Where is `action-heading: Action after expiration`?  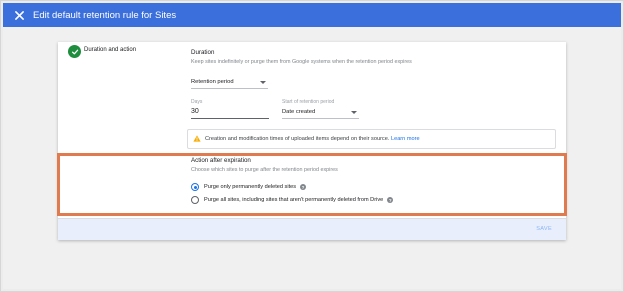 action-heading: Action after expiration is located at coordinates (221, 160).